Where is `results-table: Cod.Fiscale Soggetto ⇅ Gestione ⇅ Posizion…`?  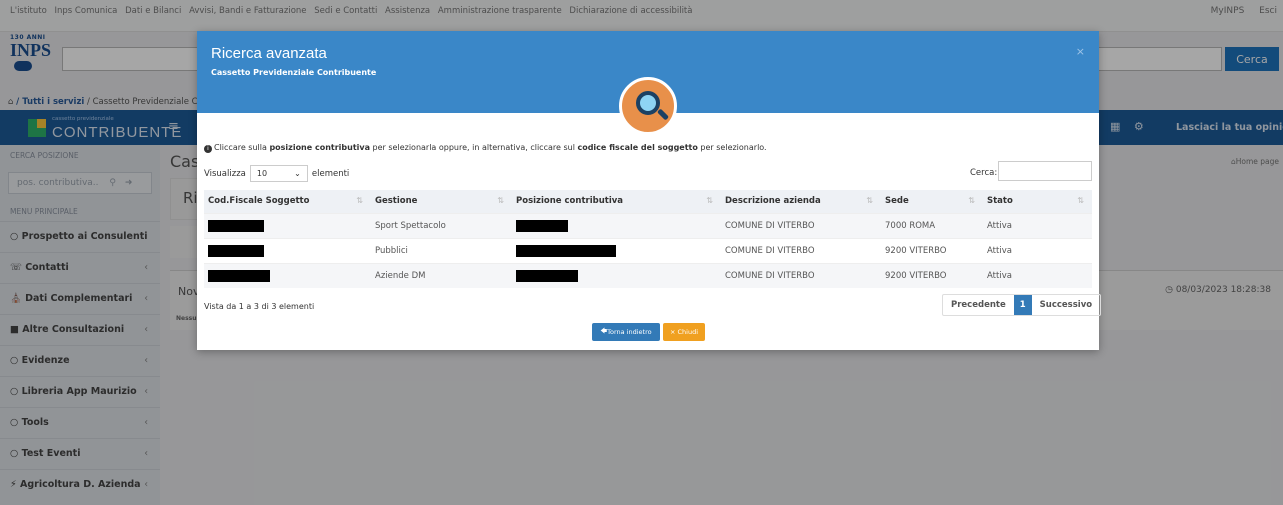
results-table: Cod.Fiscale Soggetto ⇅ Gestione ⇅ Posizion… is located at coordinates (648, 239).